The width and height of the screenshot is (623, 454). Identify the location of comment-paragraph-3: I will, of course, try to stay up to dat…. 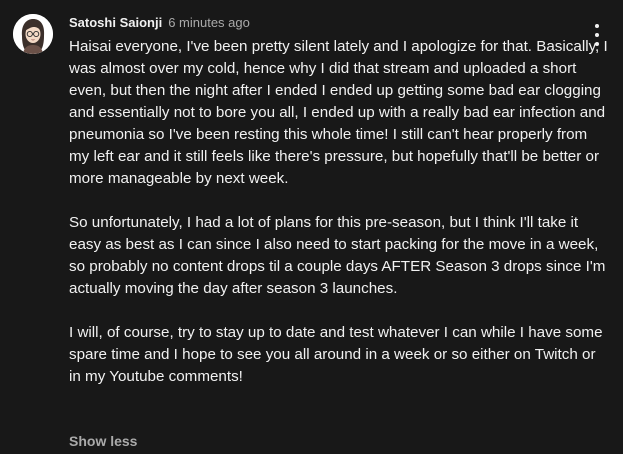
(336, 354).